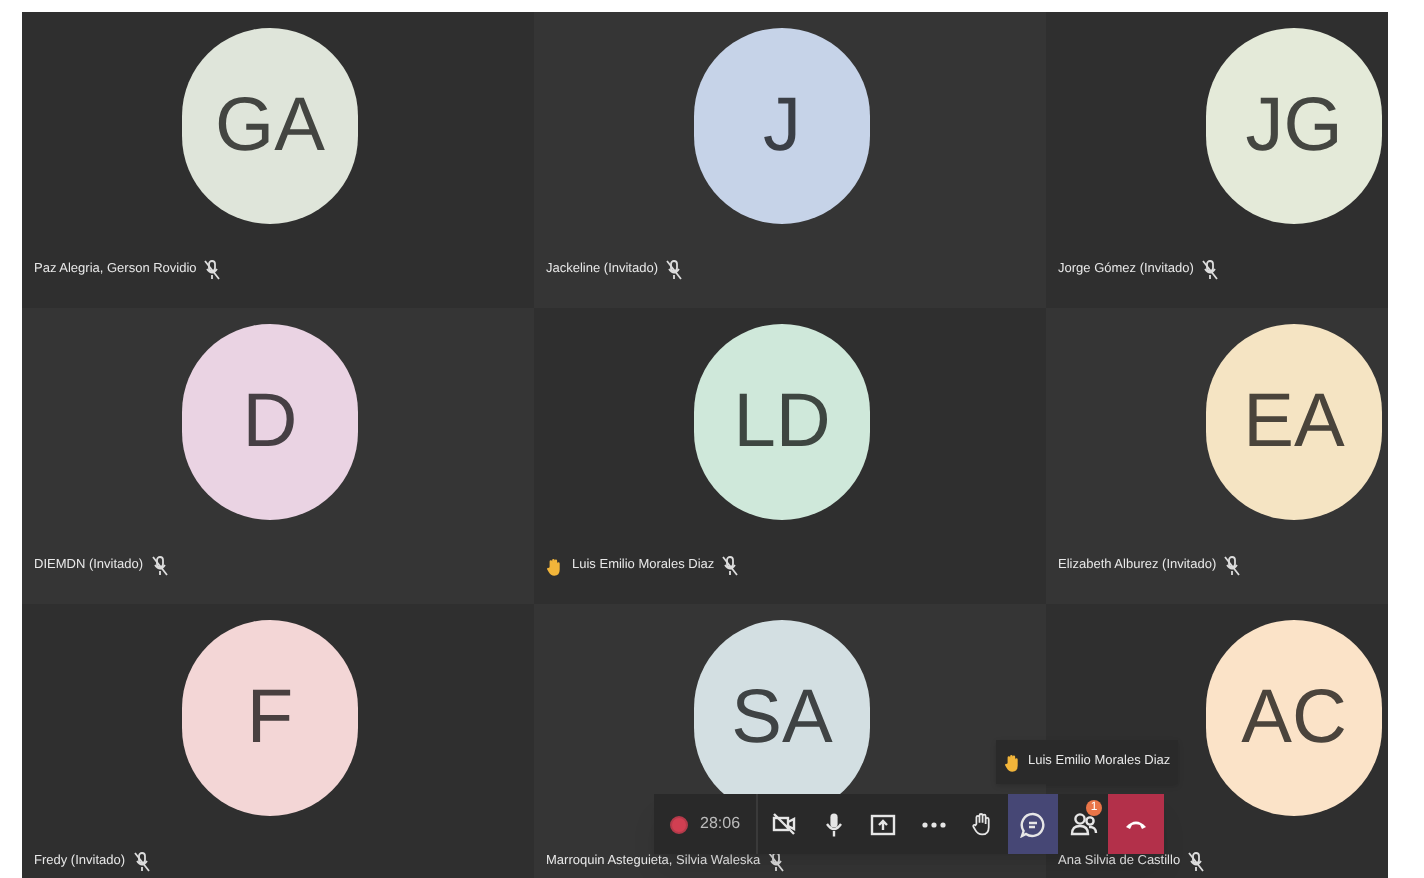 This screenshot has width=1424, height=878. What do you see at coordinates (1083, 824) in the screenshot?
I see `people-icon` at bounding box center [1083, 824].